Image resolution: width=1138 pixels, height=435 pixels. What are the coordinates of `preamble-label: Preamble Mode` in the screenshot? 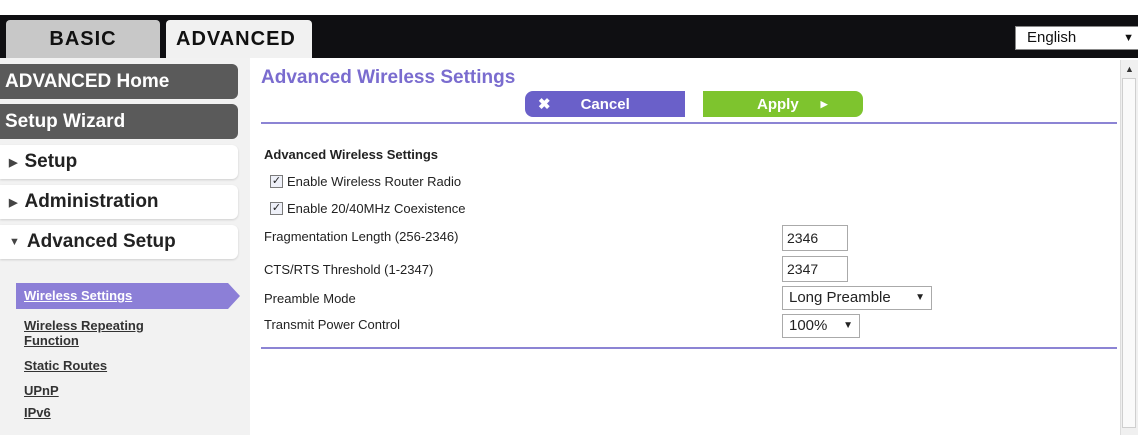 It's located at (310, 298).